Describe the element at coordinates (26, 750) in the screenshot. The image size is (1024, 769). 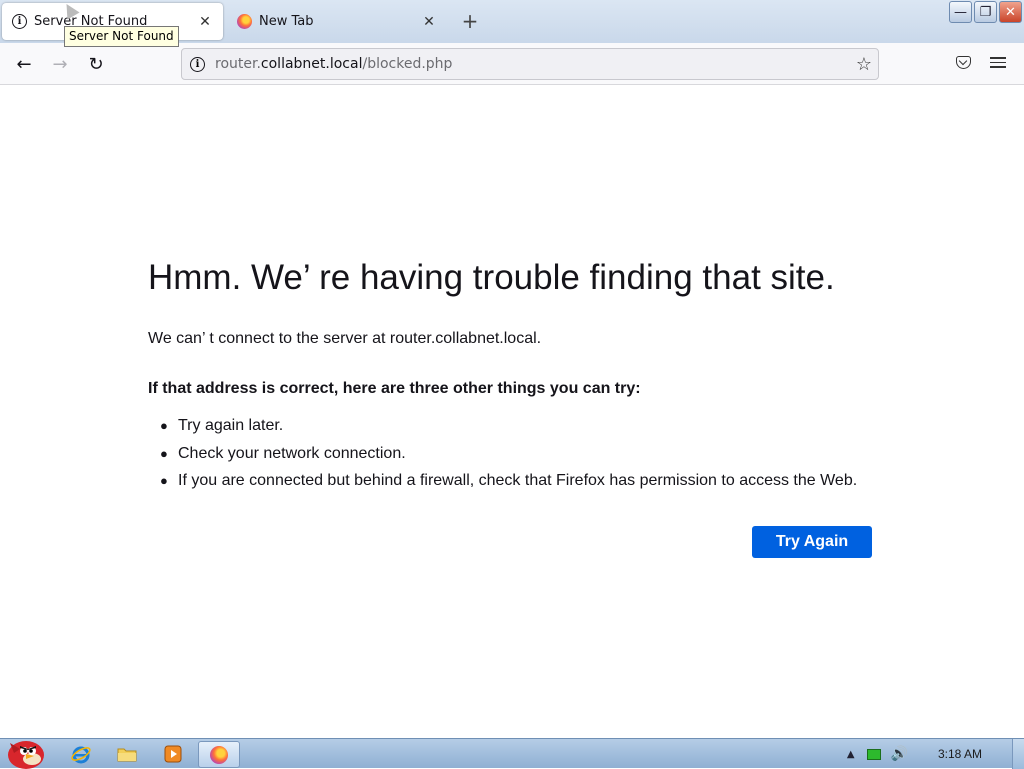
I see `start-button` at that location.